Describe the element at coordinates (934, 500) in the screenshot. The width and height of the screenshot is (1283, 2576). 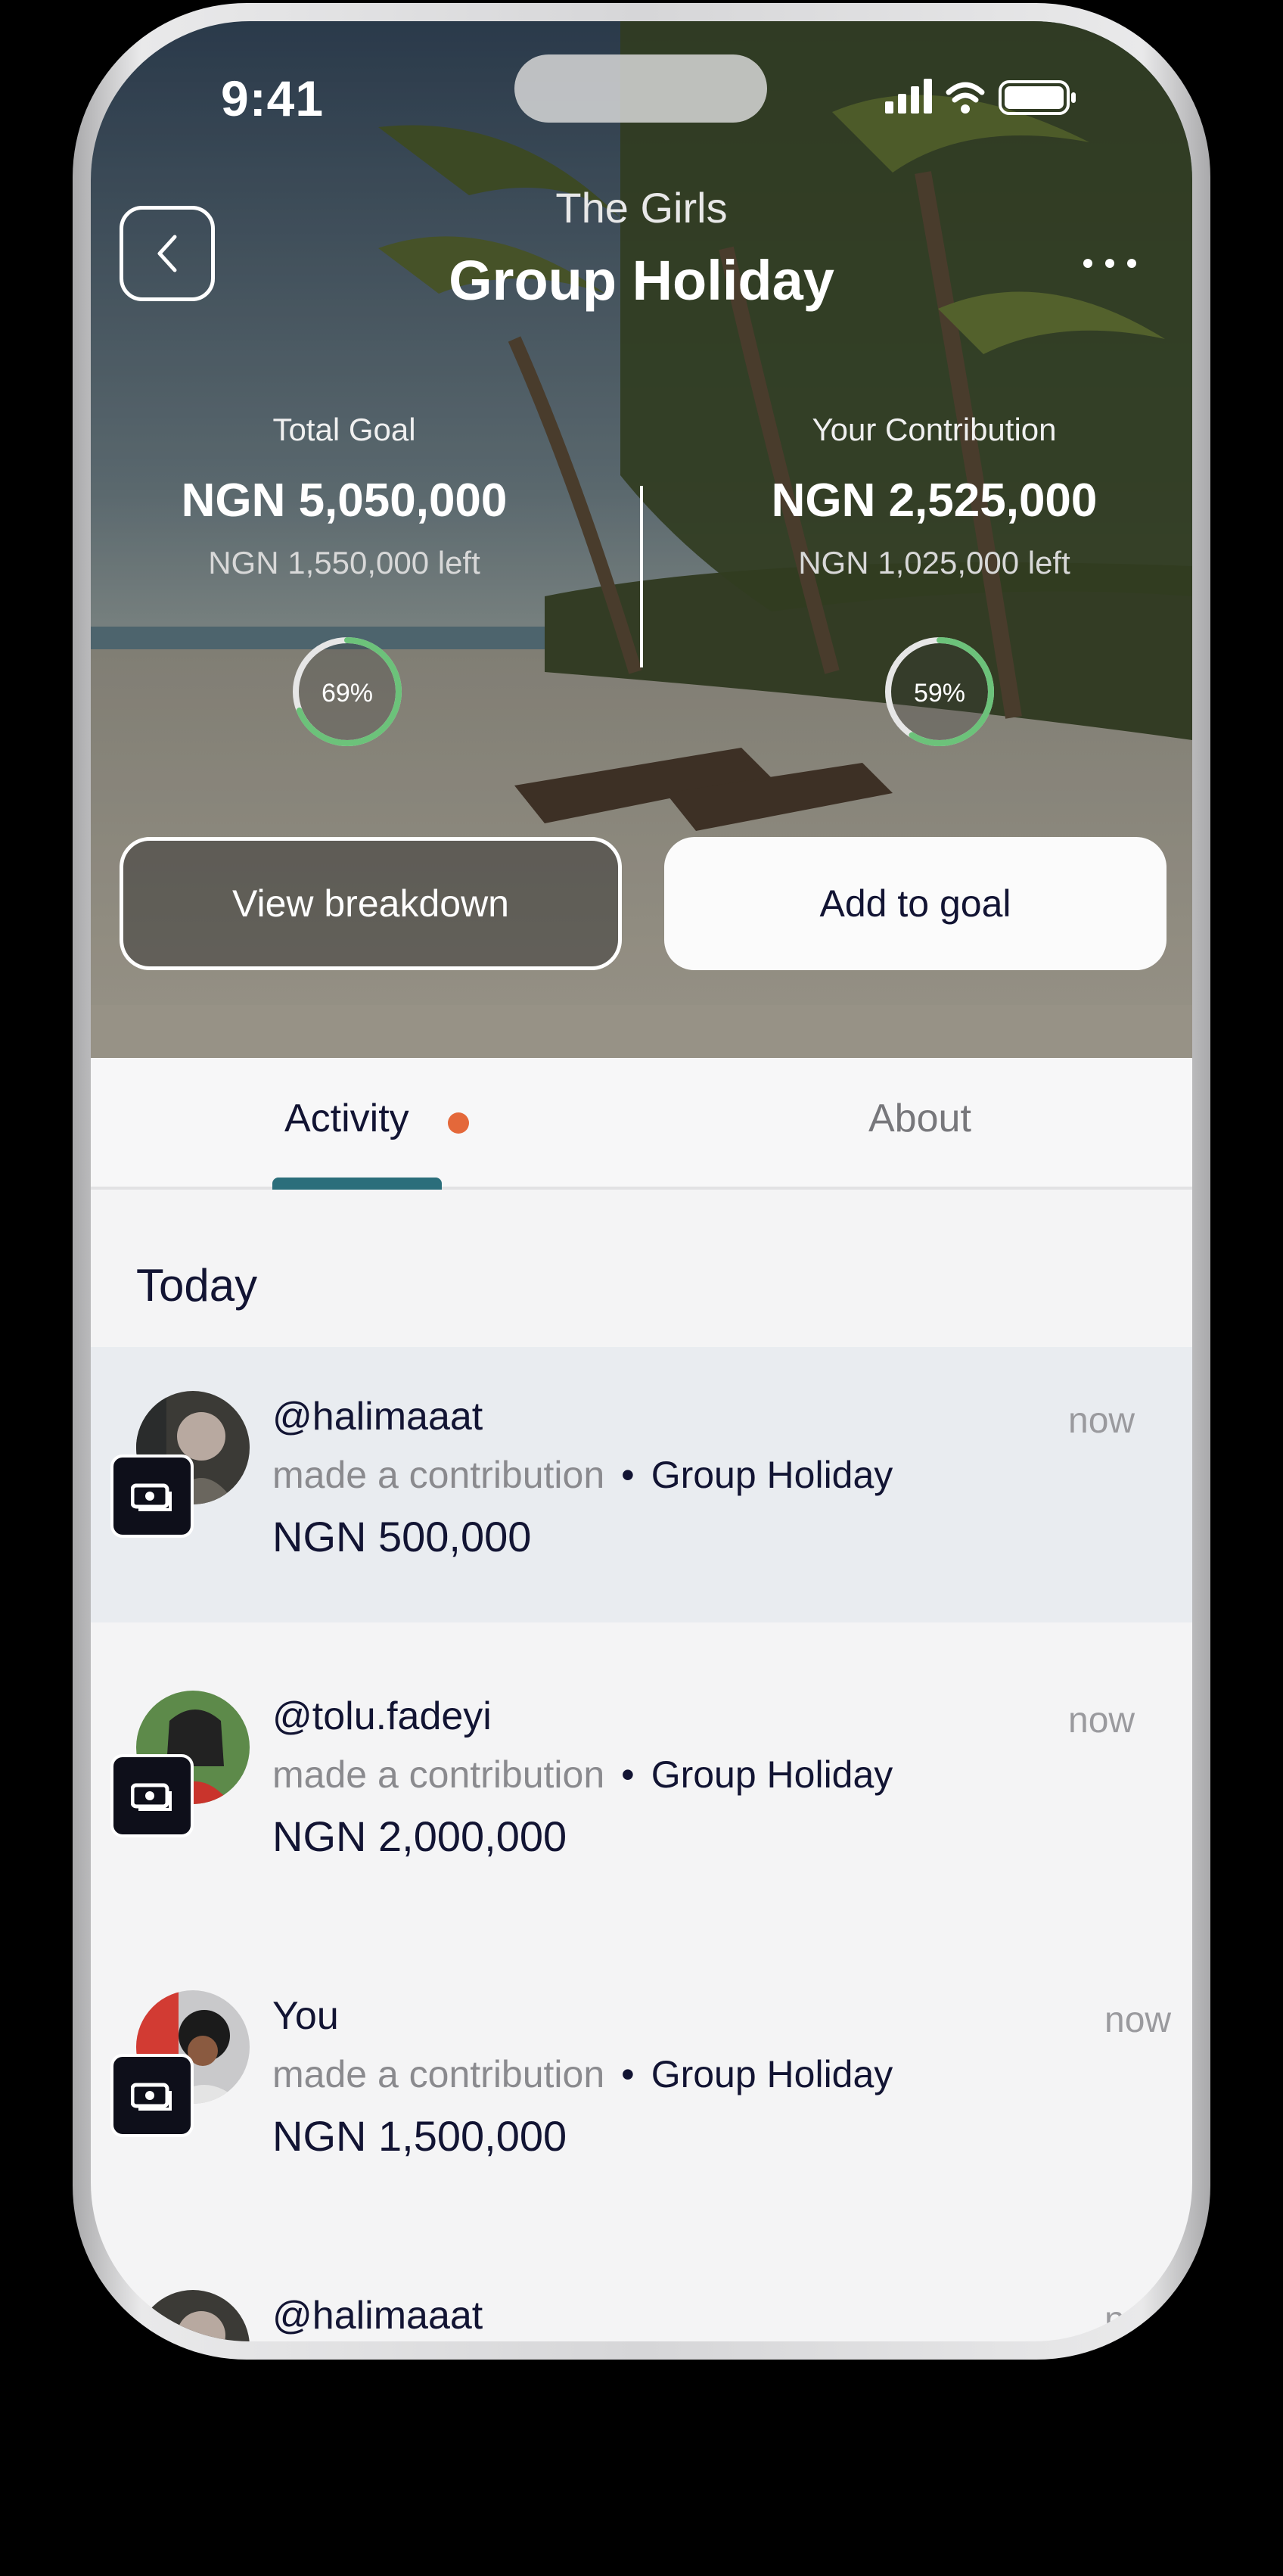
I see `your-contribution-amount: NGN 2,525,000` at that location.